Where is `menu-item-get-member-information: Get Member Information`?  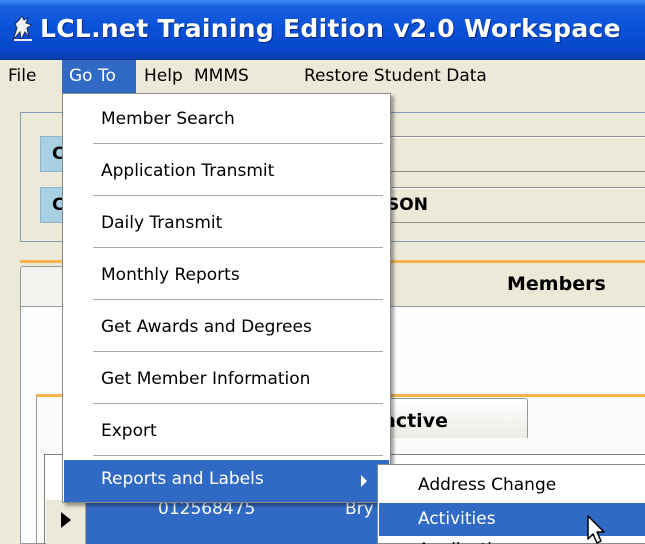 menu-item-get-member-information: Get Member Information is located at coordinates (226, 379).